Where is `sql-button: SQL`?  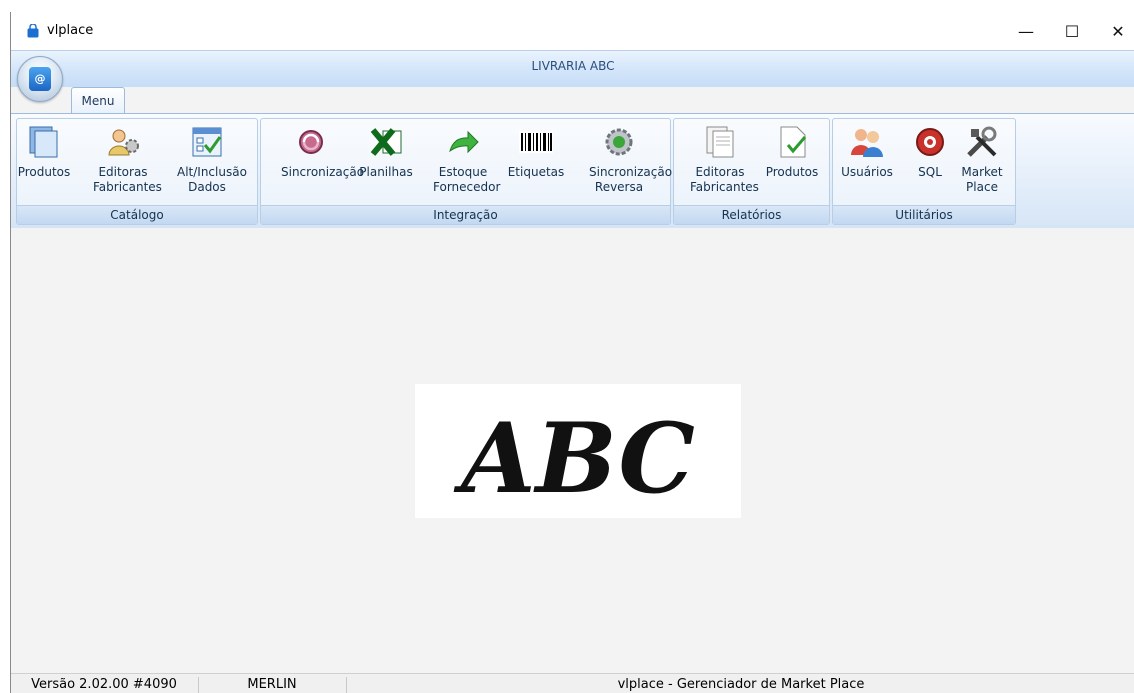 sql-button: SQL is located at coordinates (930, 164).